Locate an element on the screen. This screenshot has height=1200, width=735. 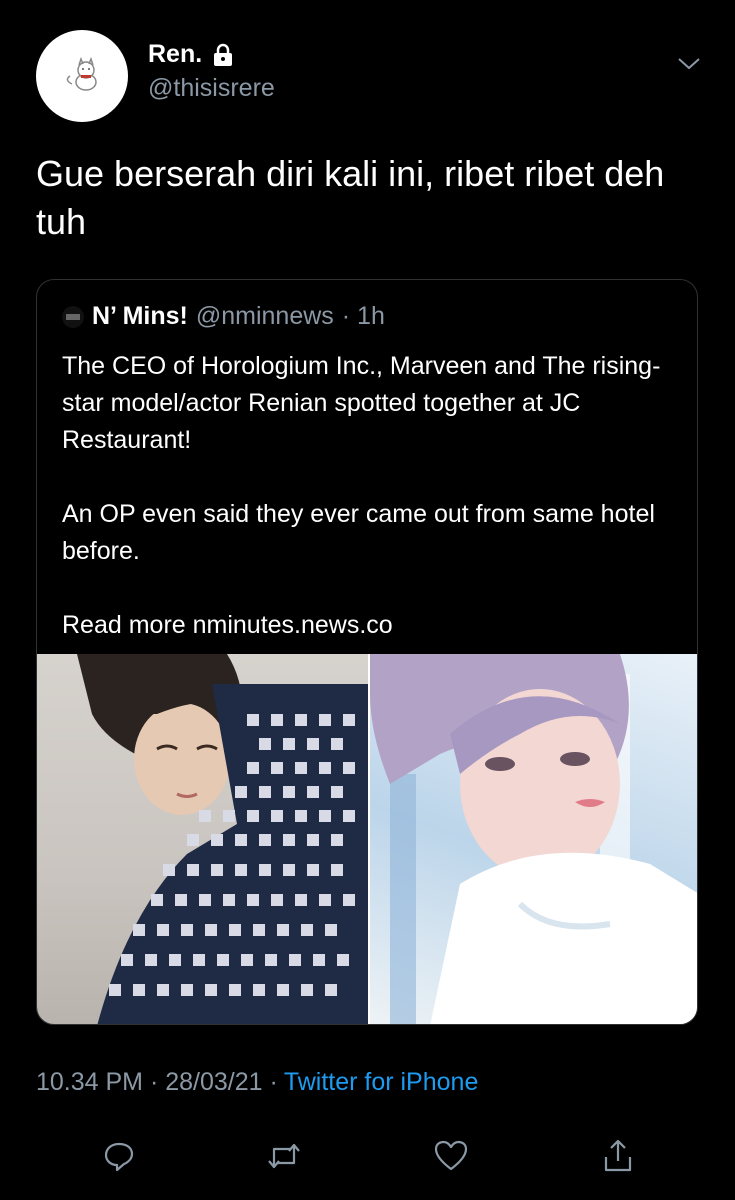
like-icon is located at coordinates (451, 1155).